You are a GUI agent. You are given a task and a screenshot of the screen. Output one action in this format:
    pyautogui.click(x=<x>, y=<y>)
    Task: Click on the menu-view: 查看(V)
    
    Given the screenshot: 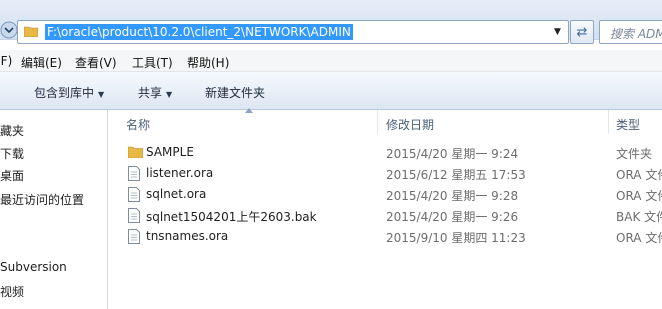 What is the action you would take?
    pyautogui.click(x=96, y=62)
    